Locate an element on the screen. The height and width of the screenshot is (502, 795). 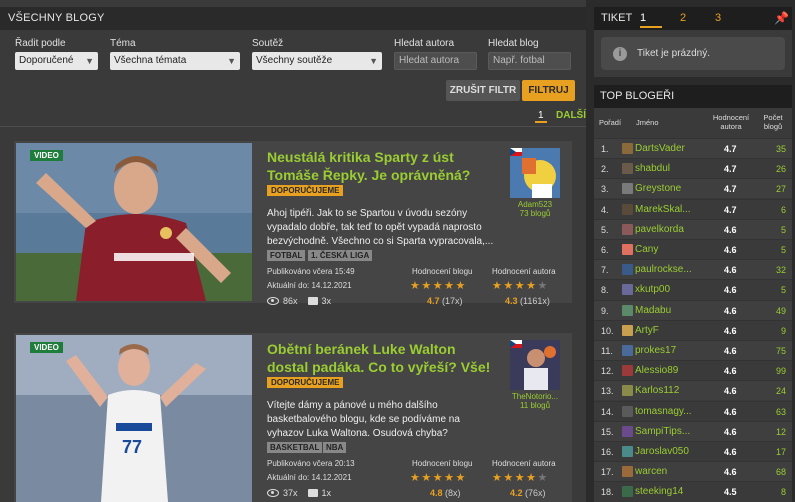
sort-select: Doporučené ▼ is located at coordinates (56, 61).